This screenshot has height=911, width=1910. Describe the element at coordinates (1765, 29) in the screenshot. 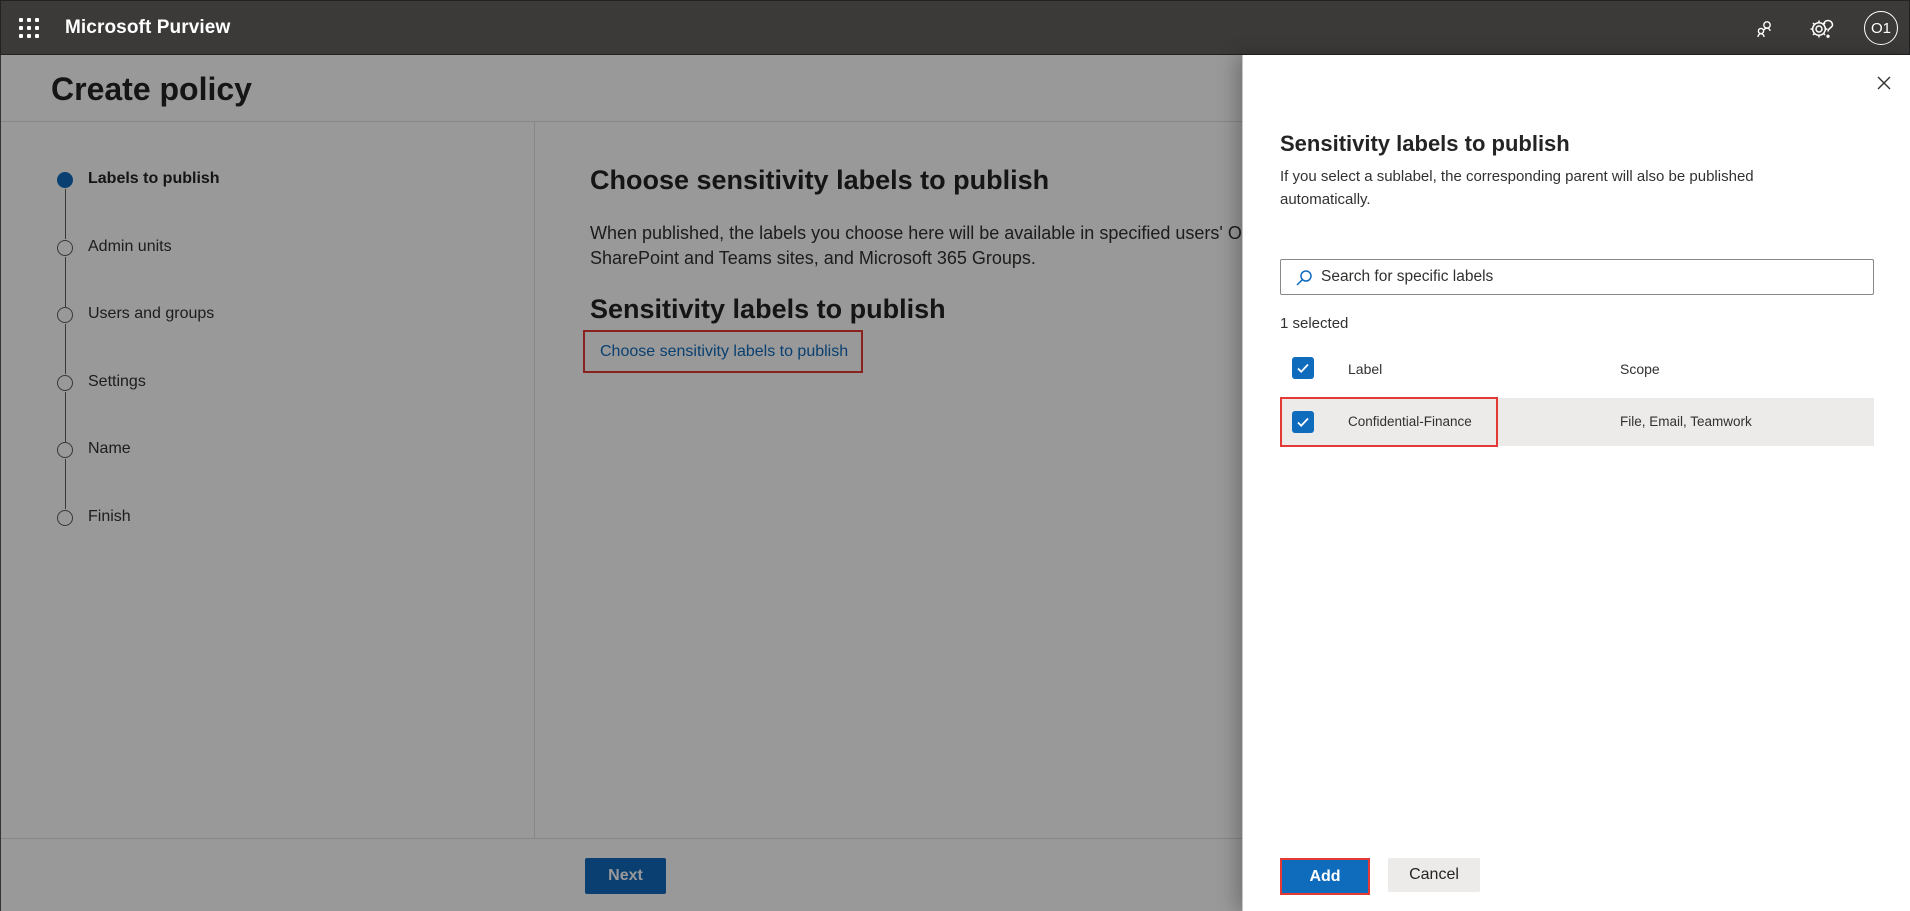

I see `community-icon` at that location.